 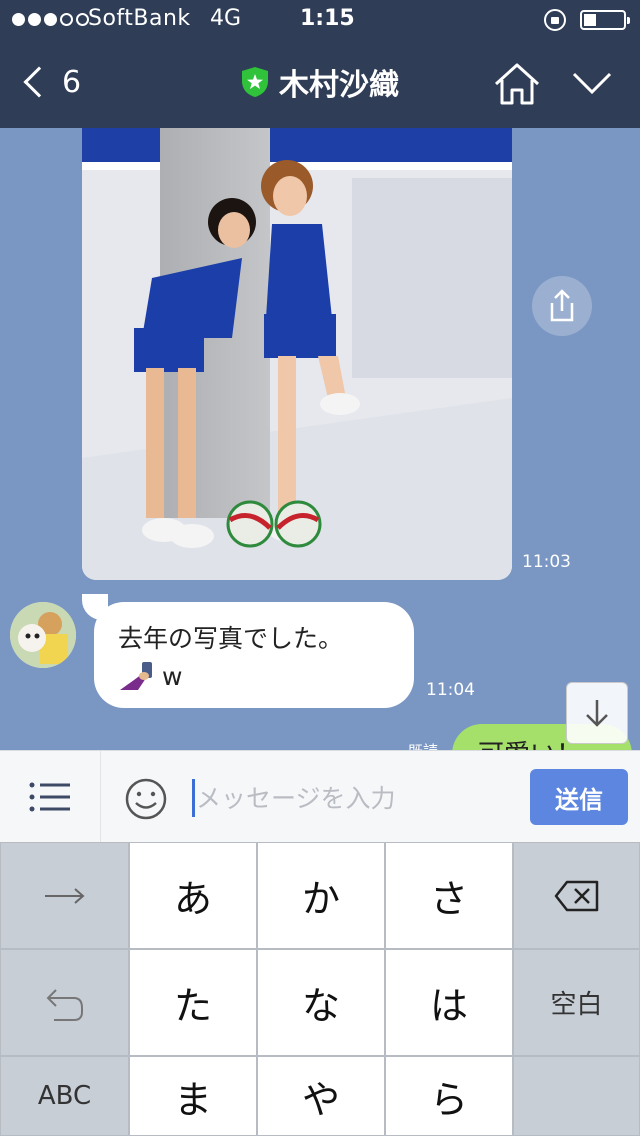 I want to click on network-type: 4G, so click(x=226, y=18).